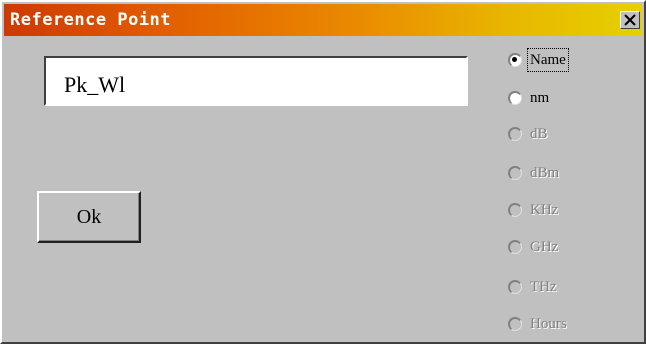  What do you see at coordinates (548, 60) in the screenshot?
I see `radio-label: Name` at bounding box center [548, 60].